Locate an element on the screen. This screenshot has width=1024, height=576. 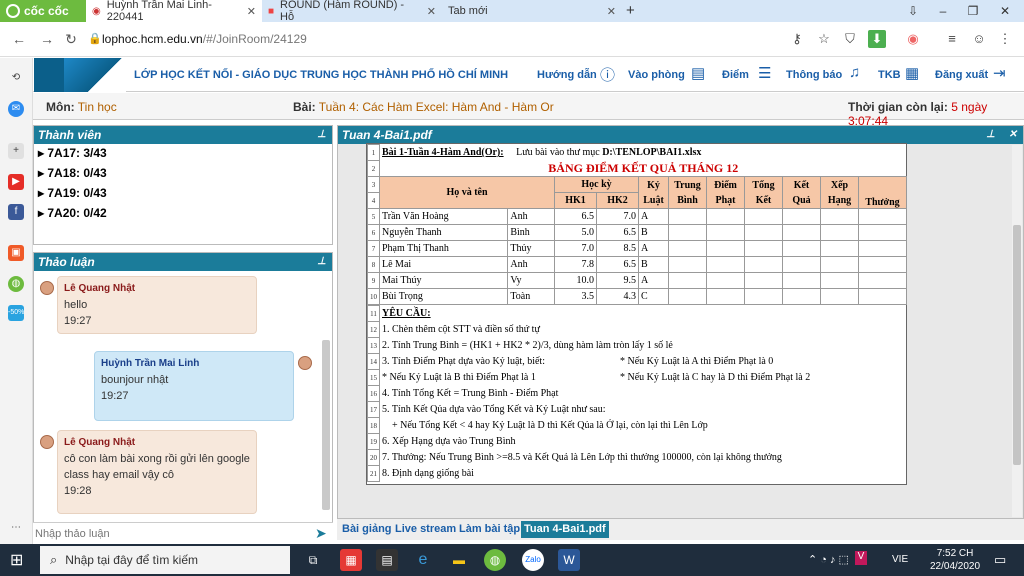
new-tab-button: + is located at coordinates (630, 10).